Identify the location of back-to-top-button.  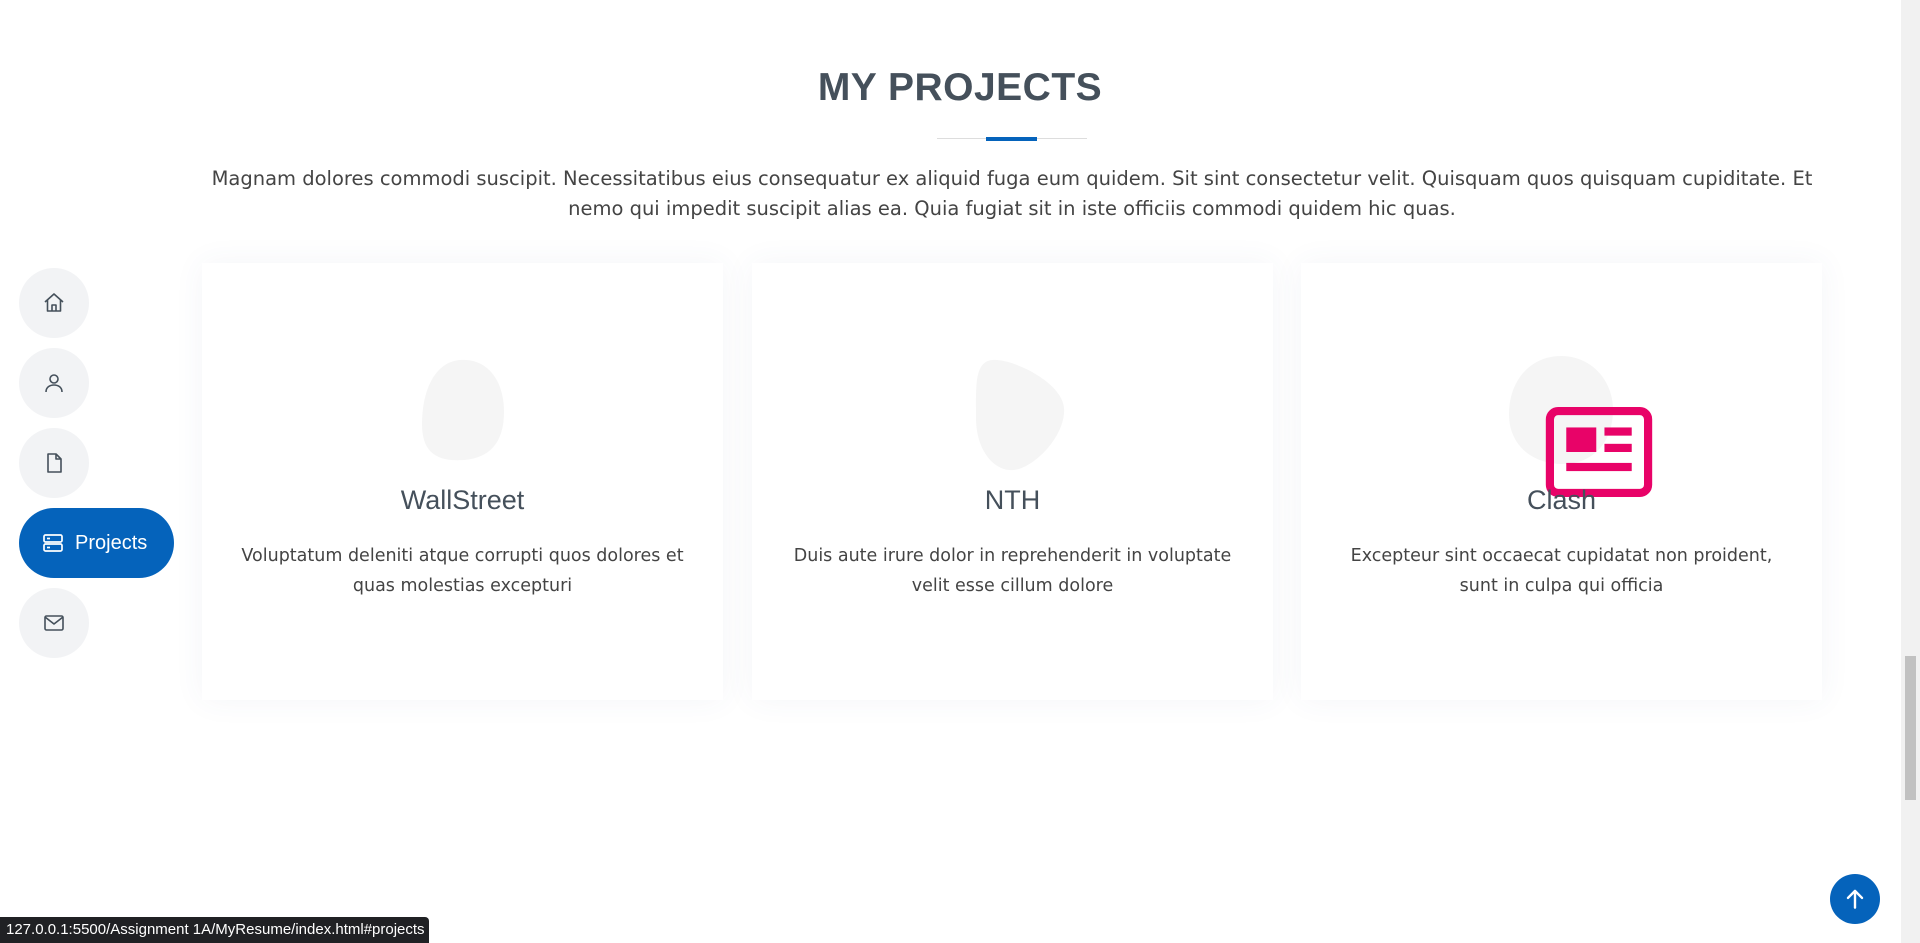
(1855, 899).